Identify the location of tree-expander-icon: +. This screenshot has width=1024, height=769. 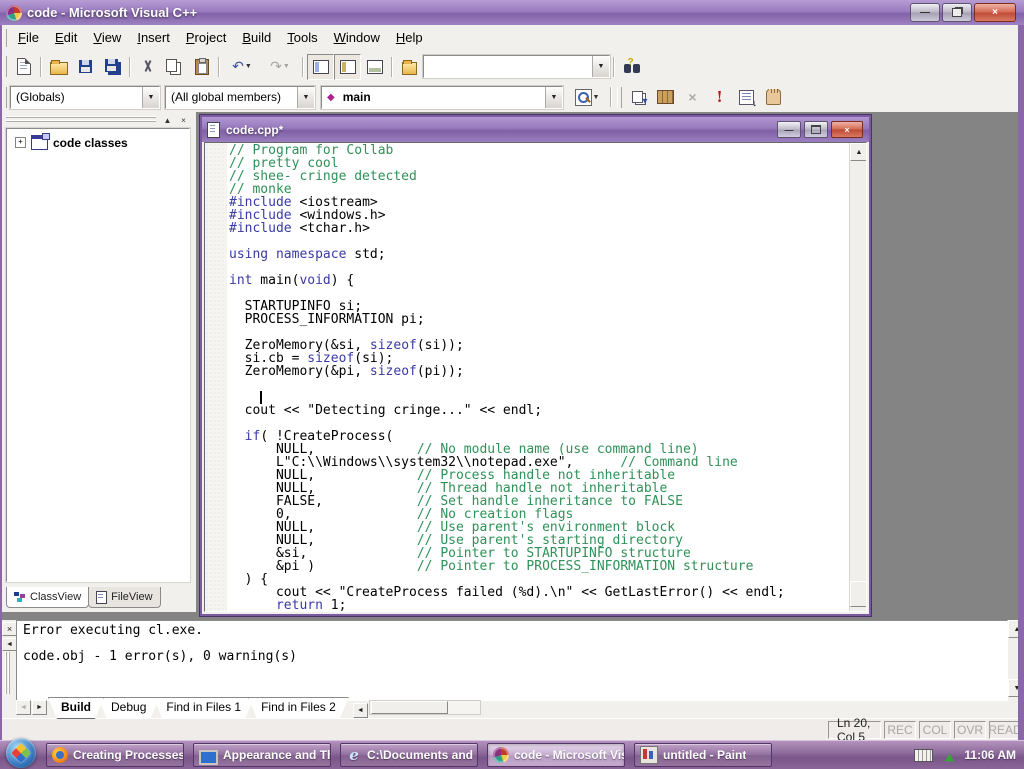
(20, 142).